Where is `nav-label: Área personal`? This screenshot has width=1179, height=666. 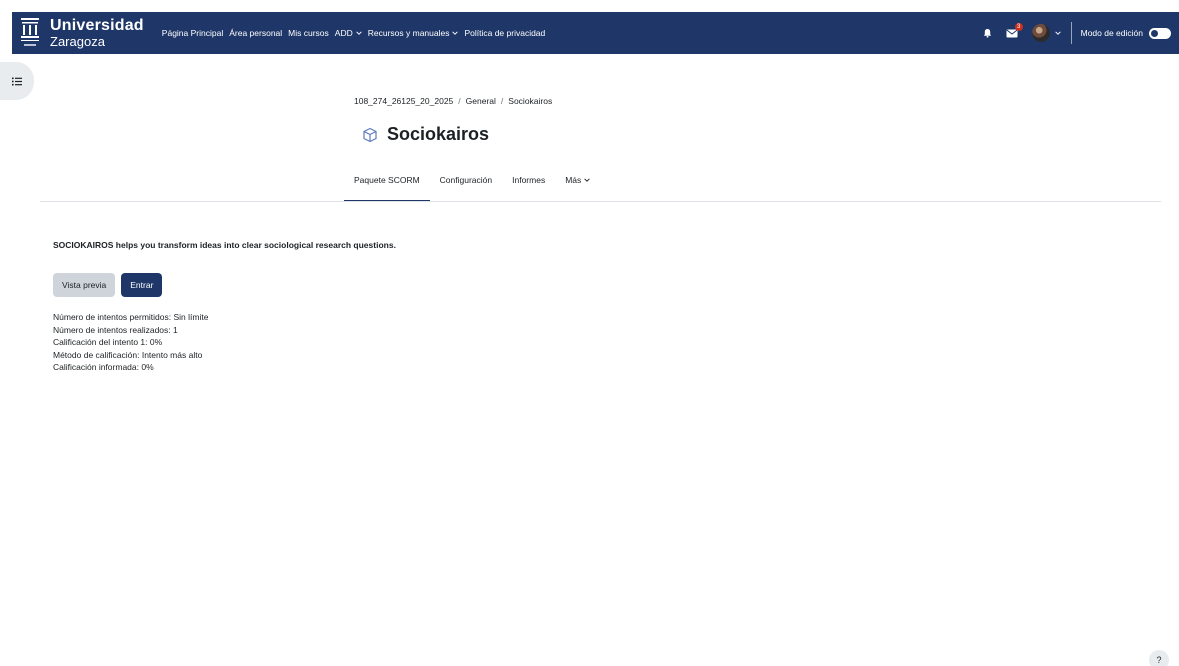
nav-label: Área personal is located at coordinates (256, 33).